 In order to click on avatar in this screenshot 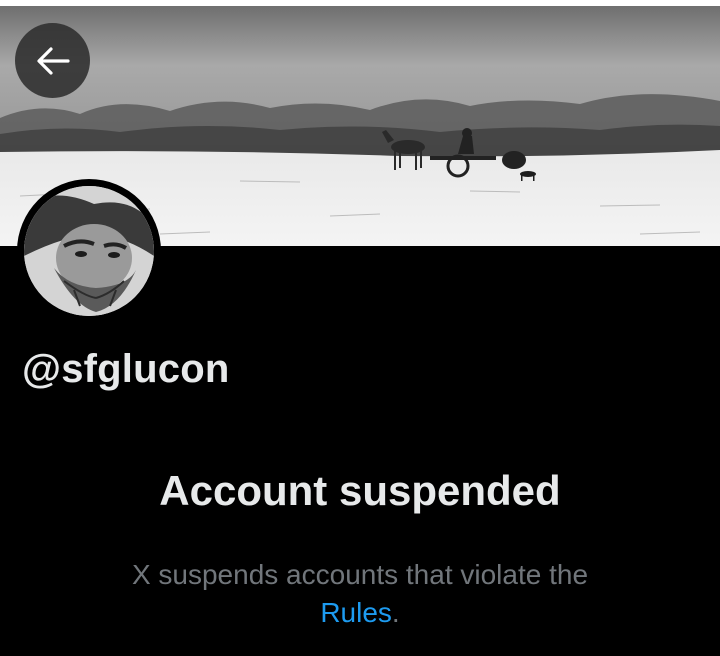, I will do `click(89, 251)`.